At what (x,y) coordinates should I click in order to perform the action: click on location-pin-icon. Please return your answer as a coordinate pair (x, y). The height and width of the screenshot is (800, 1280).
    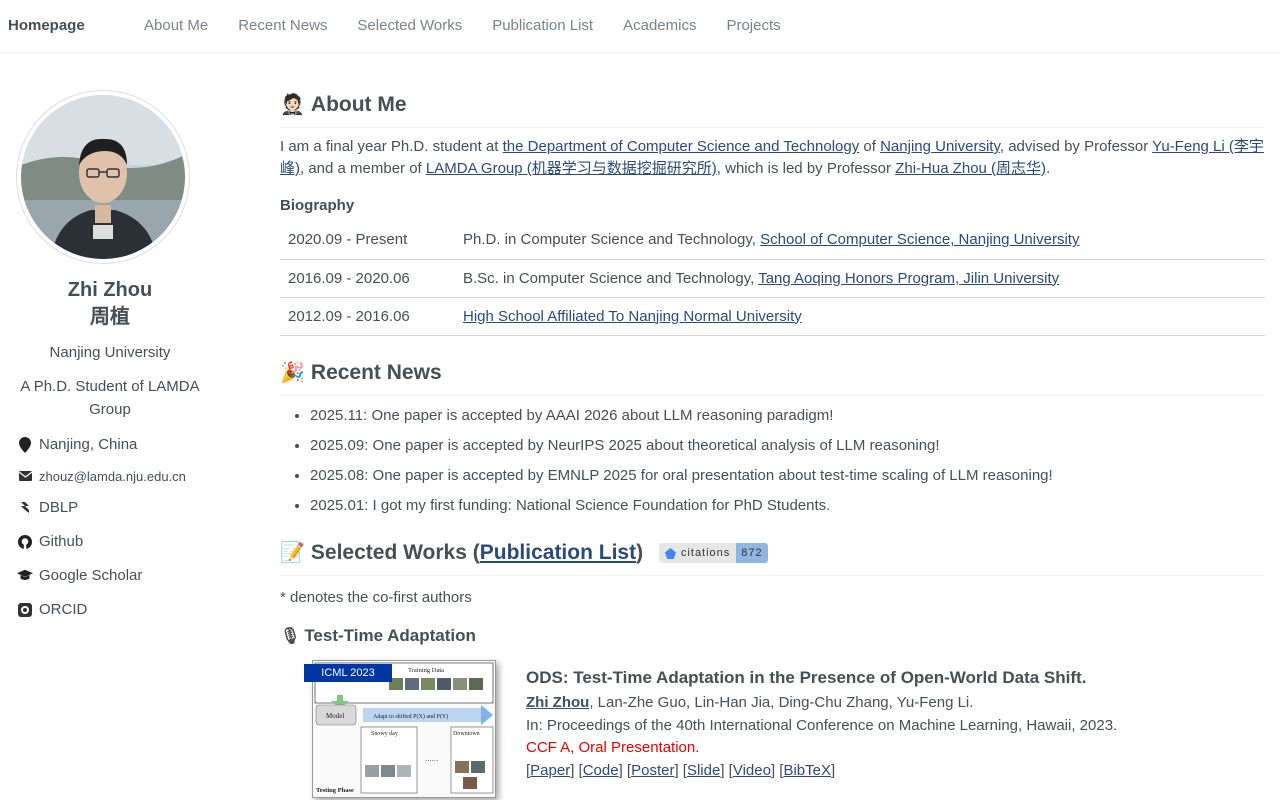
    Looking at the image, I should click on (25, 444).